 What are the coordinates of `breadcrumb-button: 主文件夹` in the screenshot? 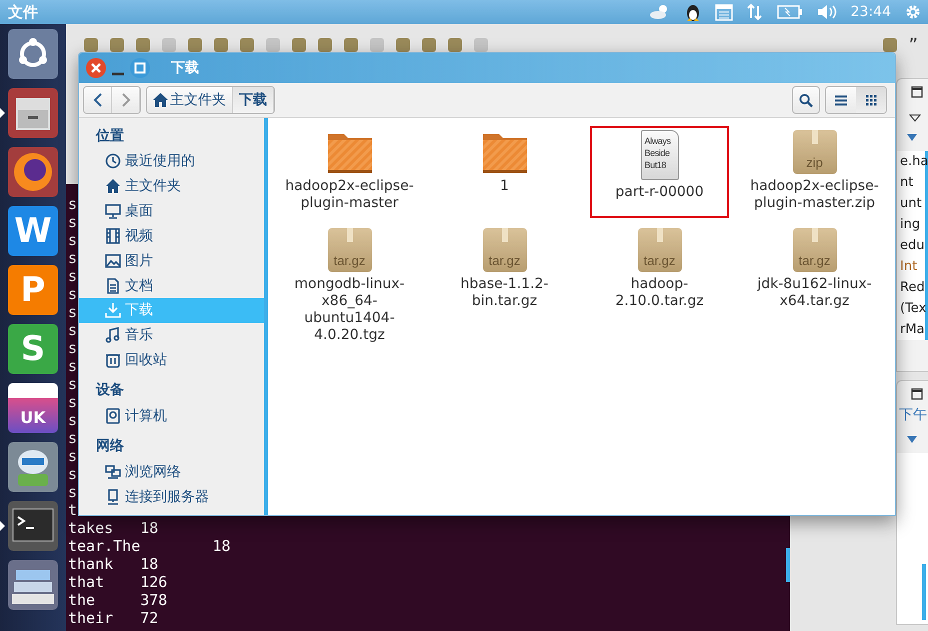 It's located at (190, 100).